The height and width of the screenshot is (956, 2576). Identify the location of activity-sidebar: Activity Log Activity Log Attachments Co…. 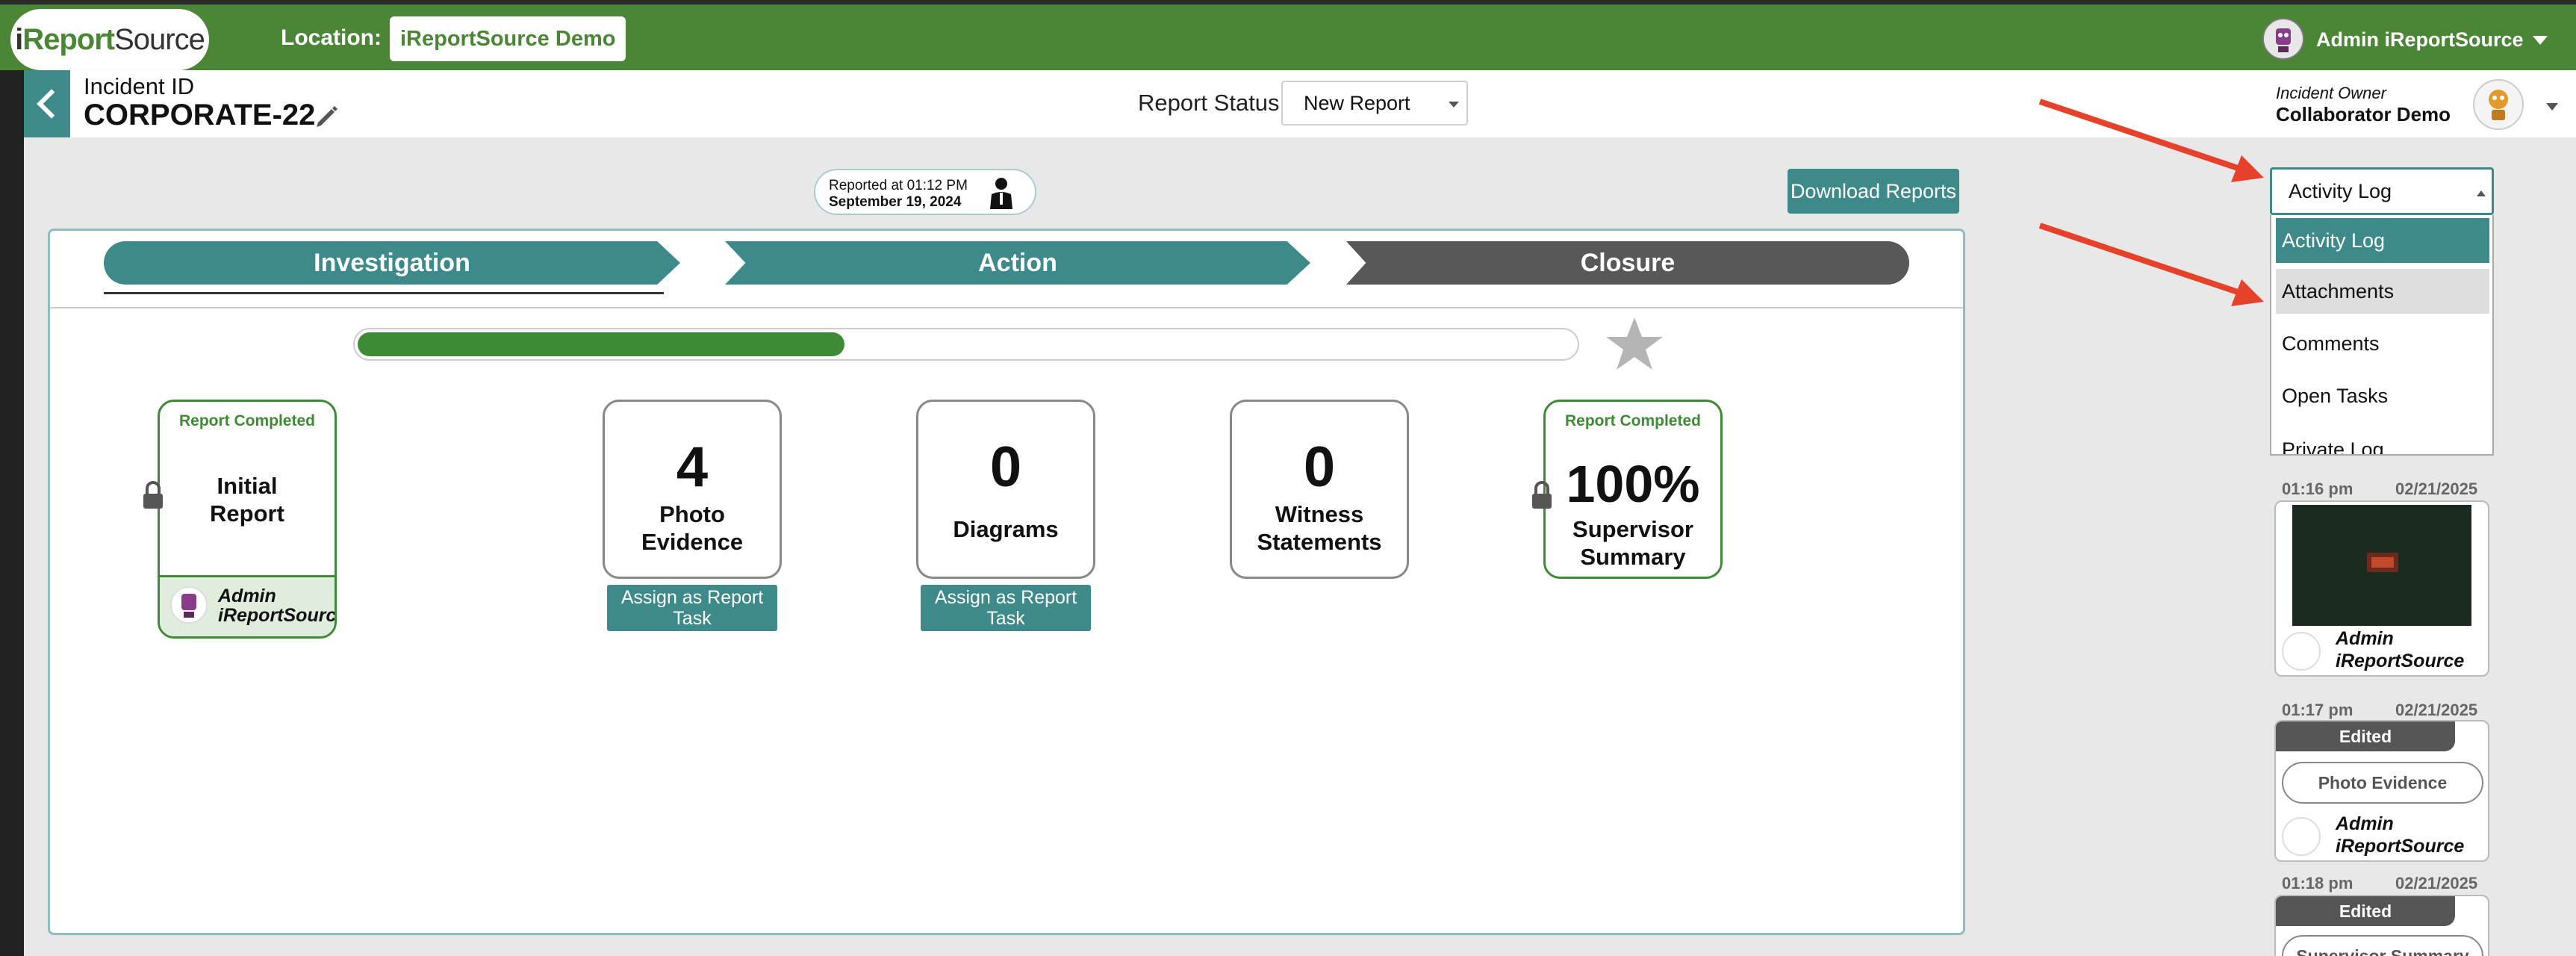
(2381, 559).